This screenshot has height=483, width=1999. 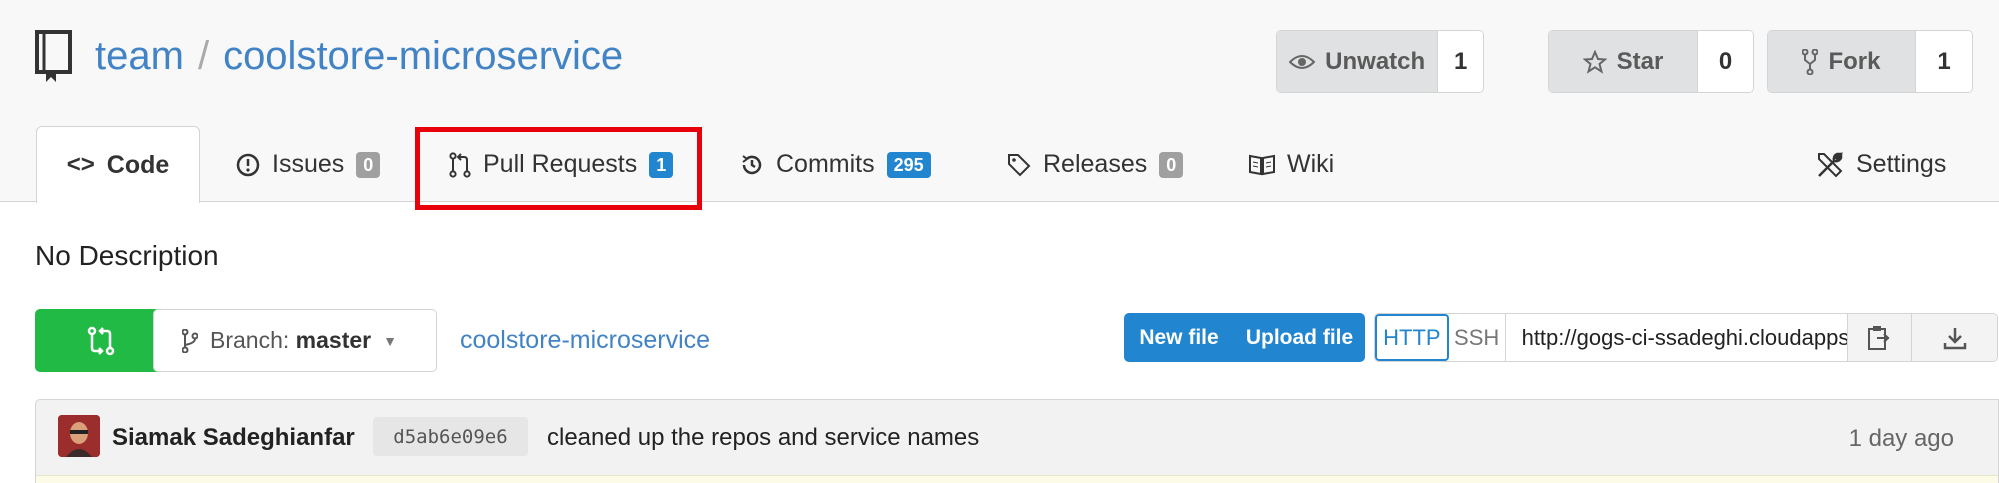 What do you see at coordinates (1677, 337) in the screenshot?
I see `clone-url-input: http://gogs-ci-ssadeghi.cloudapps` at bounding box center [1677, 337].